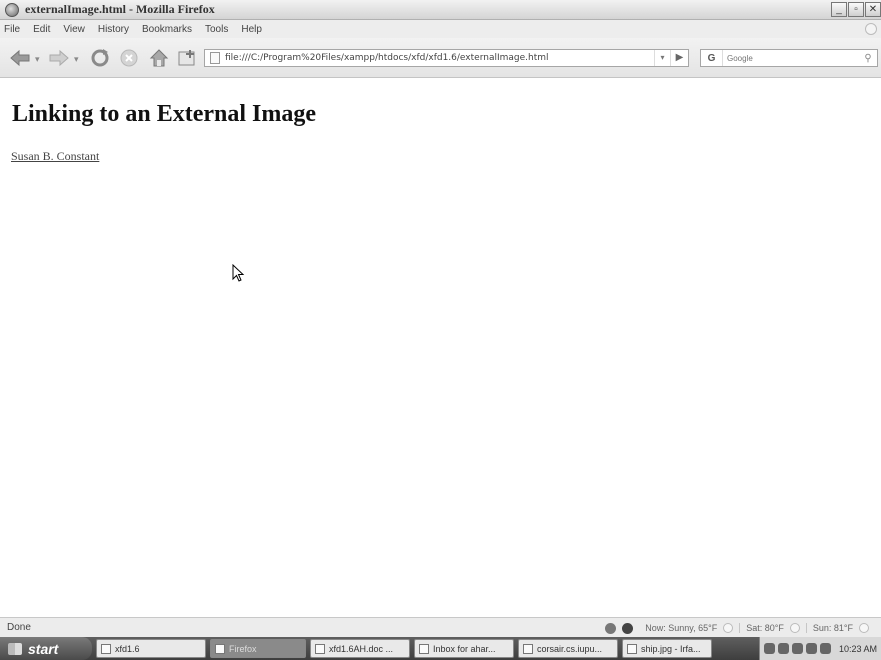 The image size is (881, 660). I want to click on url-input, so click(439, 58).